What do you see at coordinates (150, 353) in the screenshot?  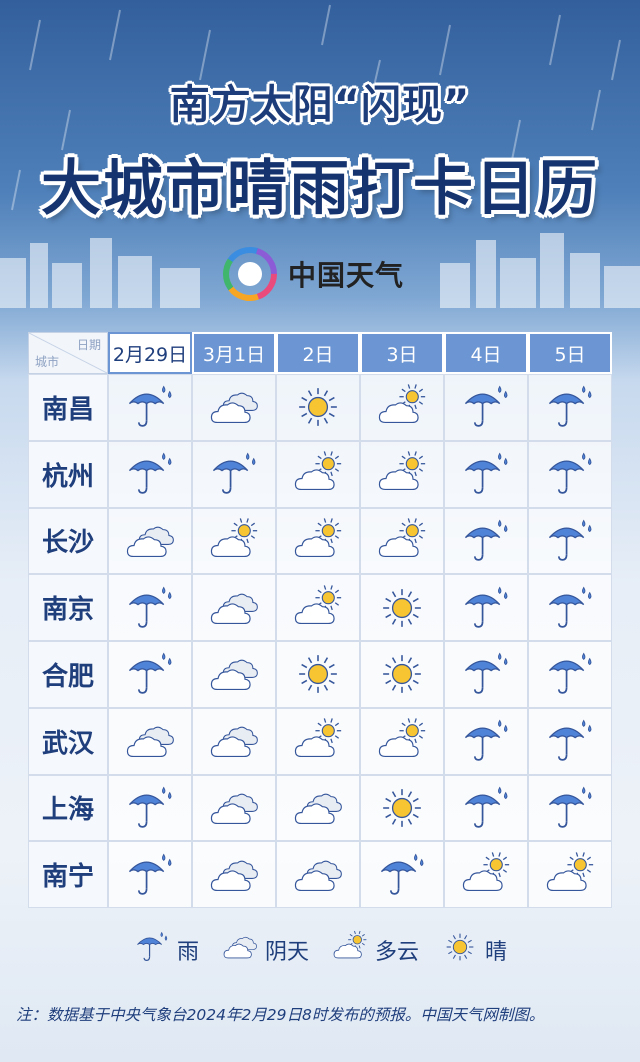 I see `date-header: 2月29日` at bounding box center [150, 353].